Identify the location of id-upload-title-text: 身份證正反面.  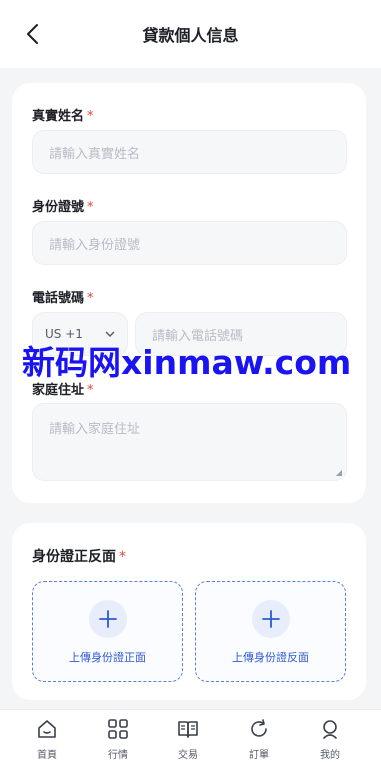
(74, 557).